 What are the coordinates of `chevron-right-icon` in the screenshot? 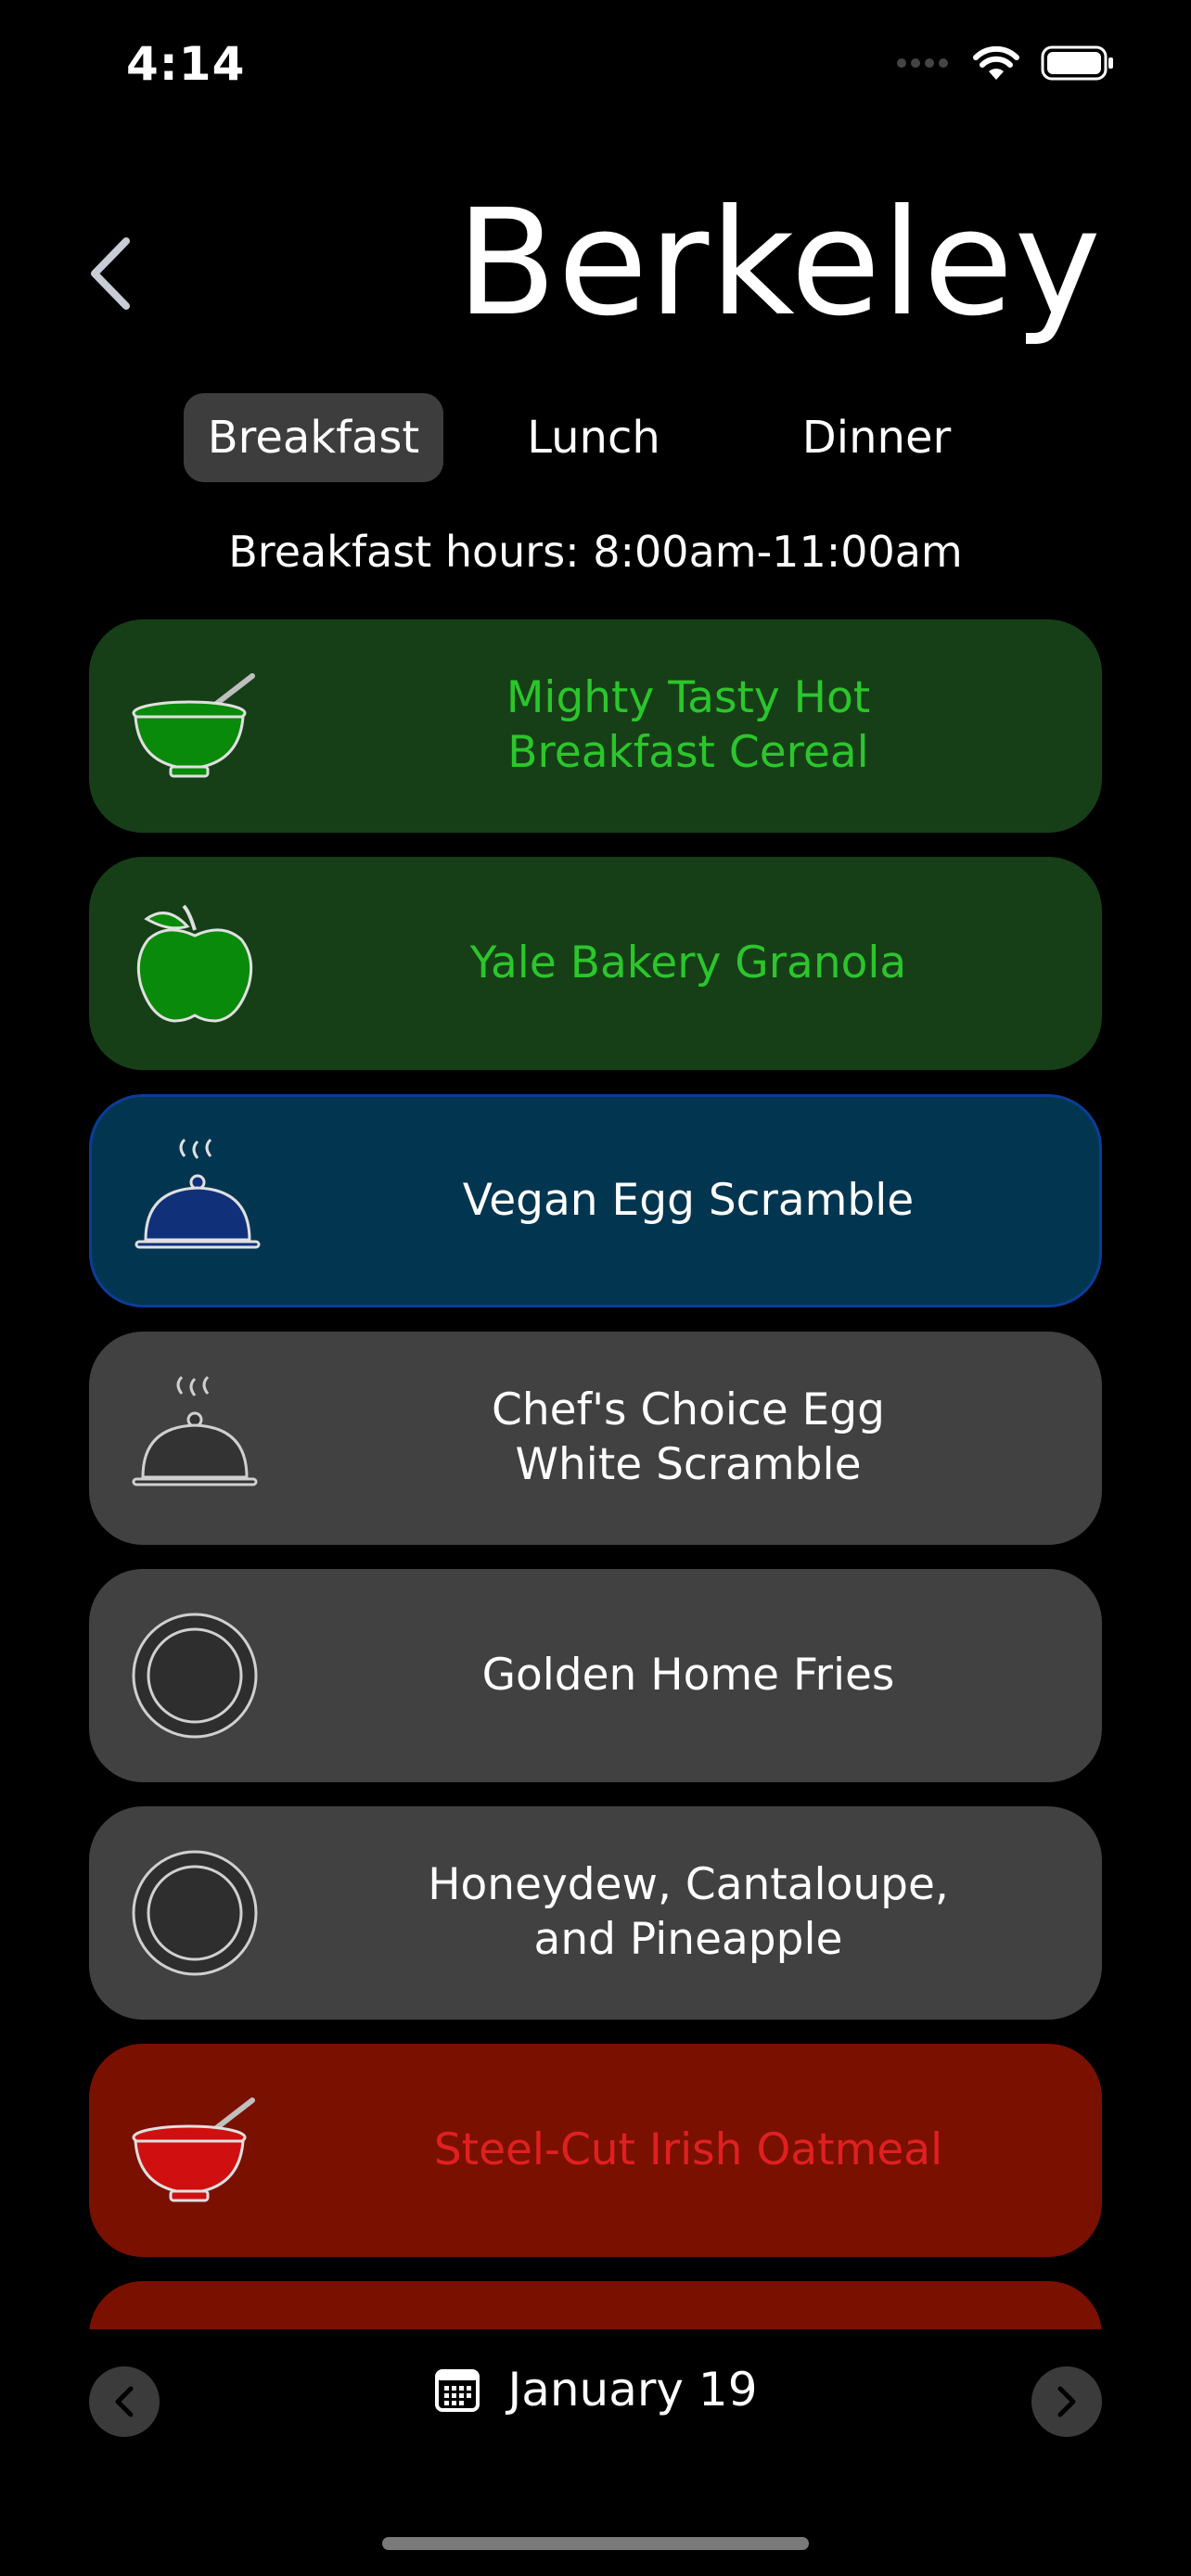 It's located at (1066, 2401).